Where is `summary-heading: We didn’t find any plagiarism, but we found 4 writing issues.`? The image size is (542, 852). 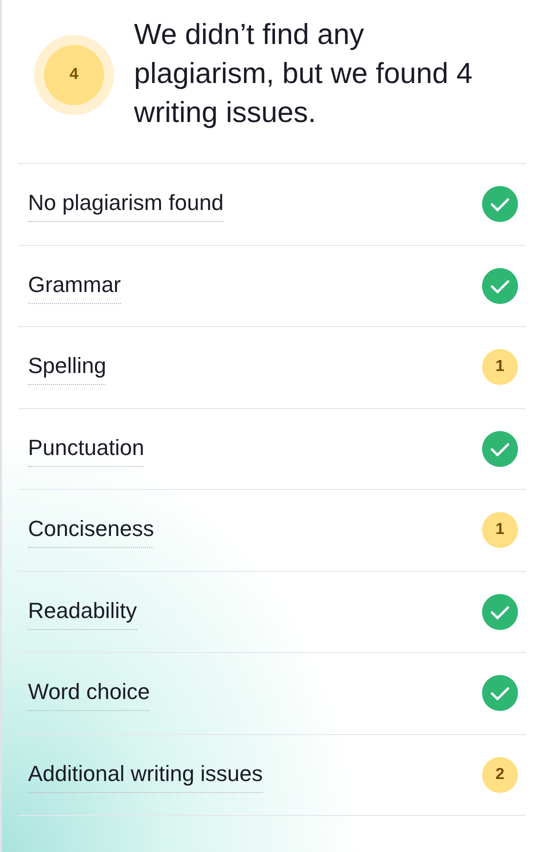
summary-heading: We didn’t find any plagiarism, but we found 4 writing issues. is located at coordinates (304, 74).